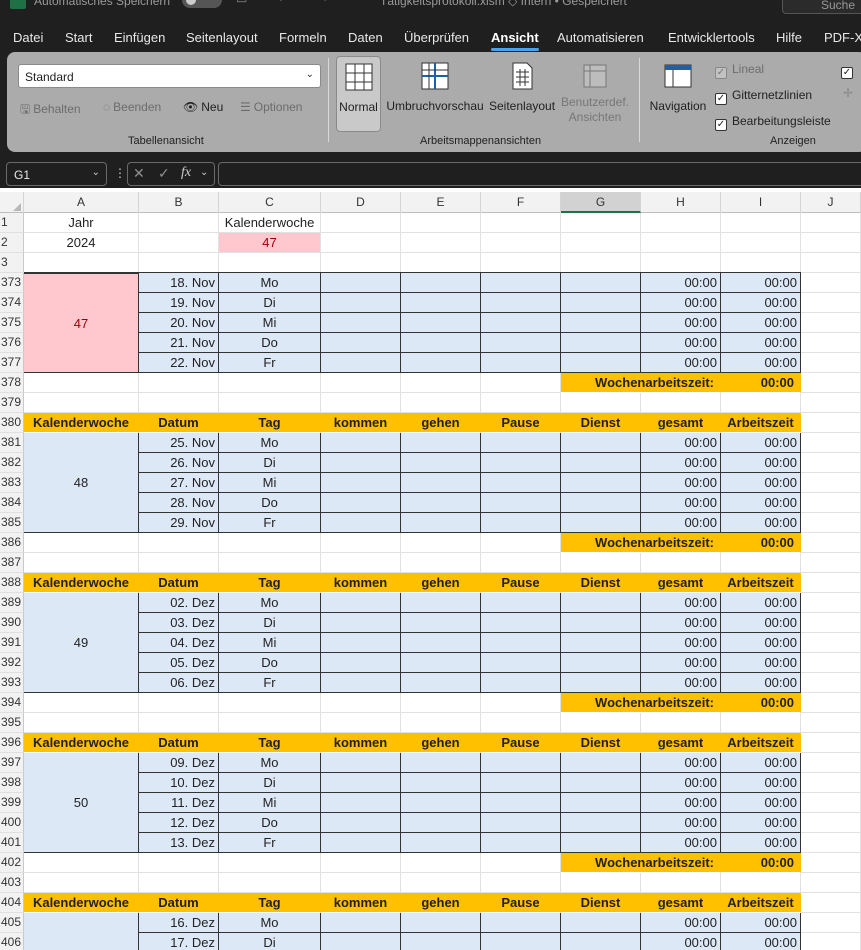  What do you see at coordinates (12, 923) in the screenshot?
I see `row-header: 405` at bounding box center [12, 923].